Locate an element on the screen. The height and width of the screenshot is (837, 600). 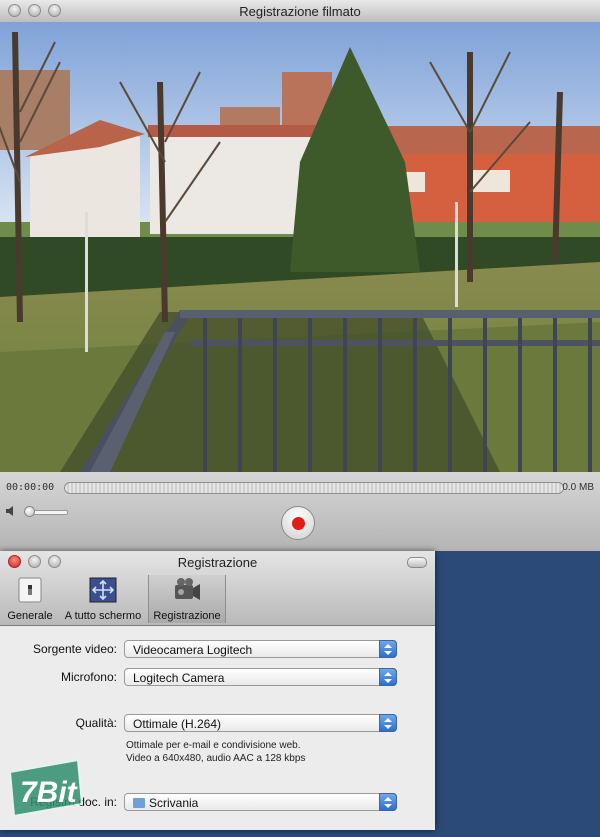
fullscreen-arrows-icon is located at coordinates (103, 590).